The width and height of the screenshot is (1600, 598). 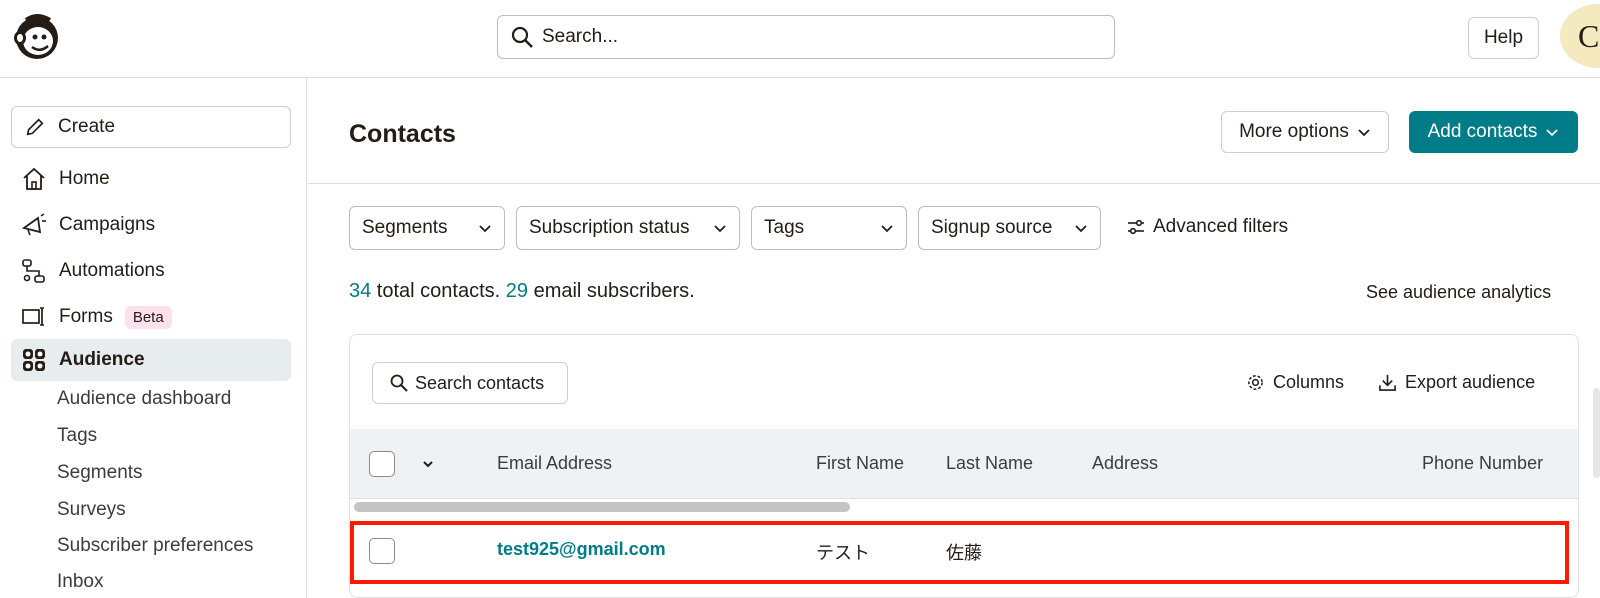 What do you see at coordinates (1458, 292) in the screenshot?
I see `audience-analytics-link: See audience analytics` at bounding box center [1458, 292].